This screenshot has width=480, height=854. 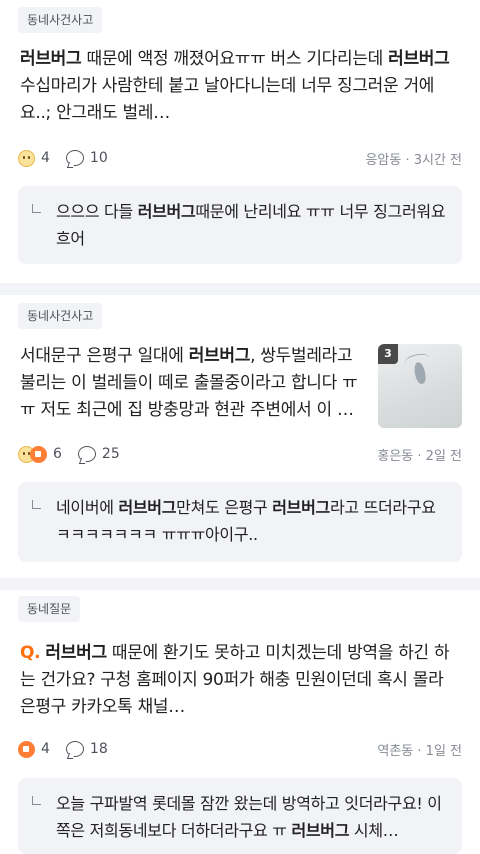 I want to click on category-tag: 동네질문, so click(x=49, y=609).